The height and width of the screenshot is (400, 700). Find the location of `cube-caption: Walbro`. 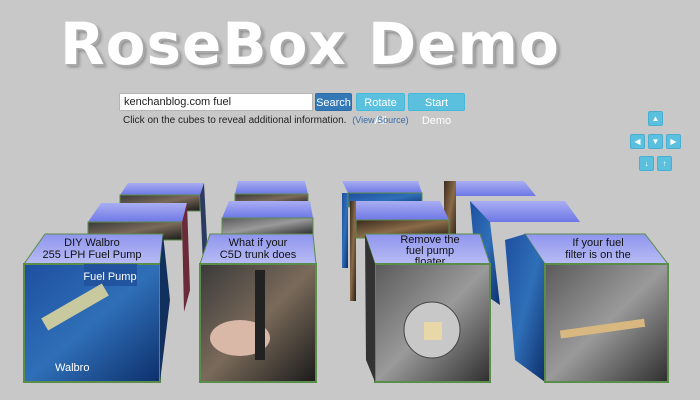

cube-caption: Walbro is located at coordinates (72, 368).